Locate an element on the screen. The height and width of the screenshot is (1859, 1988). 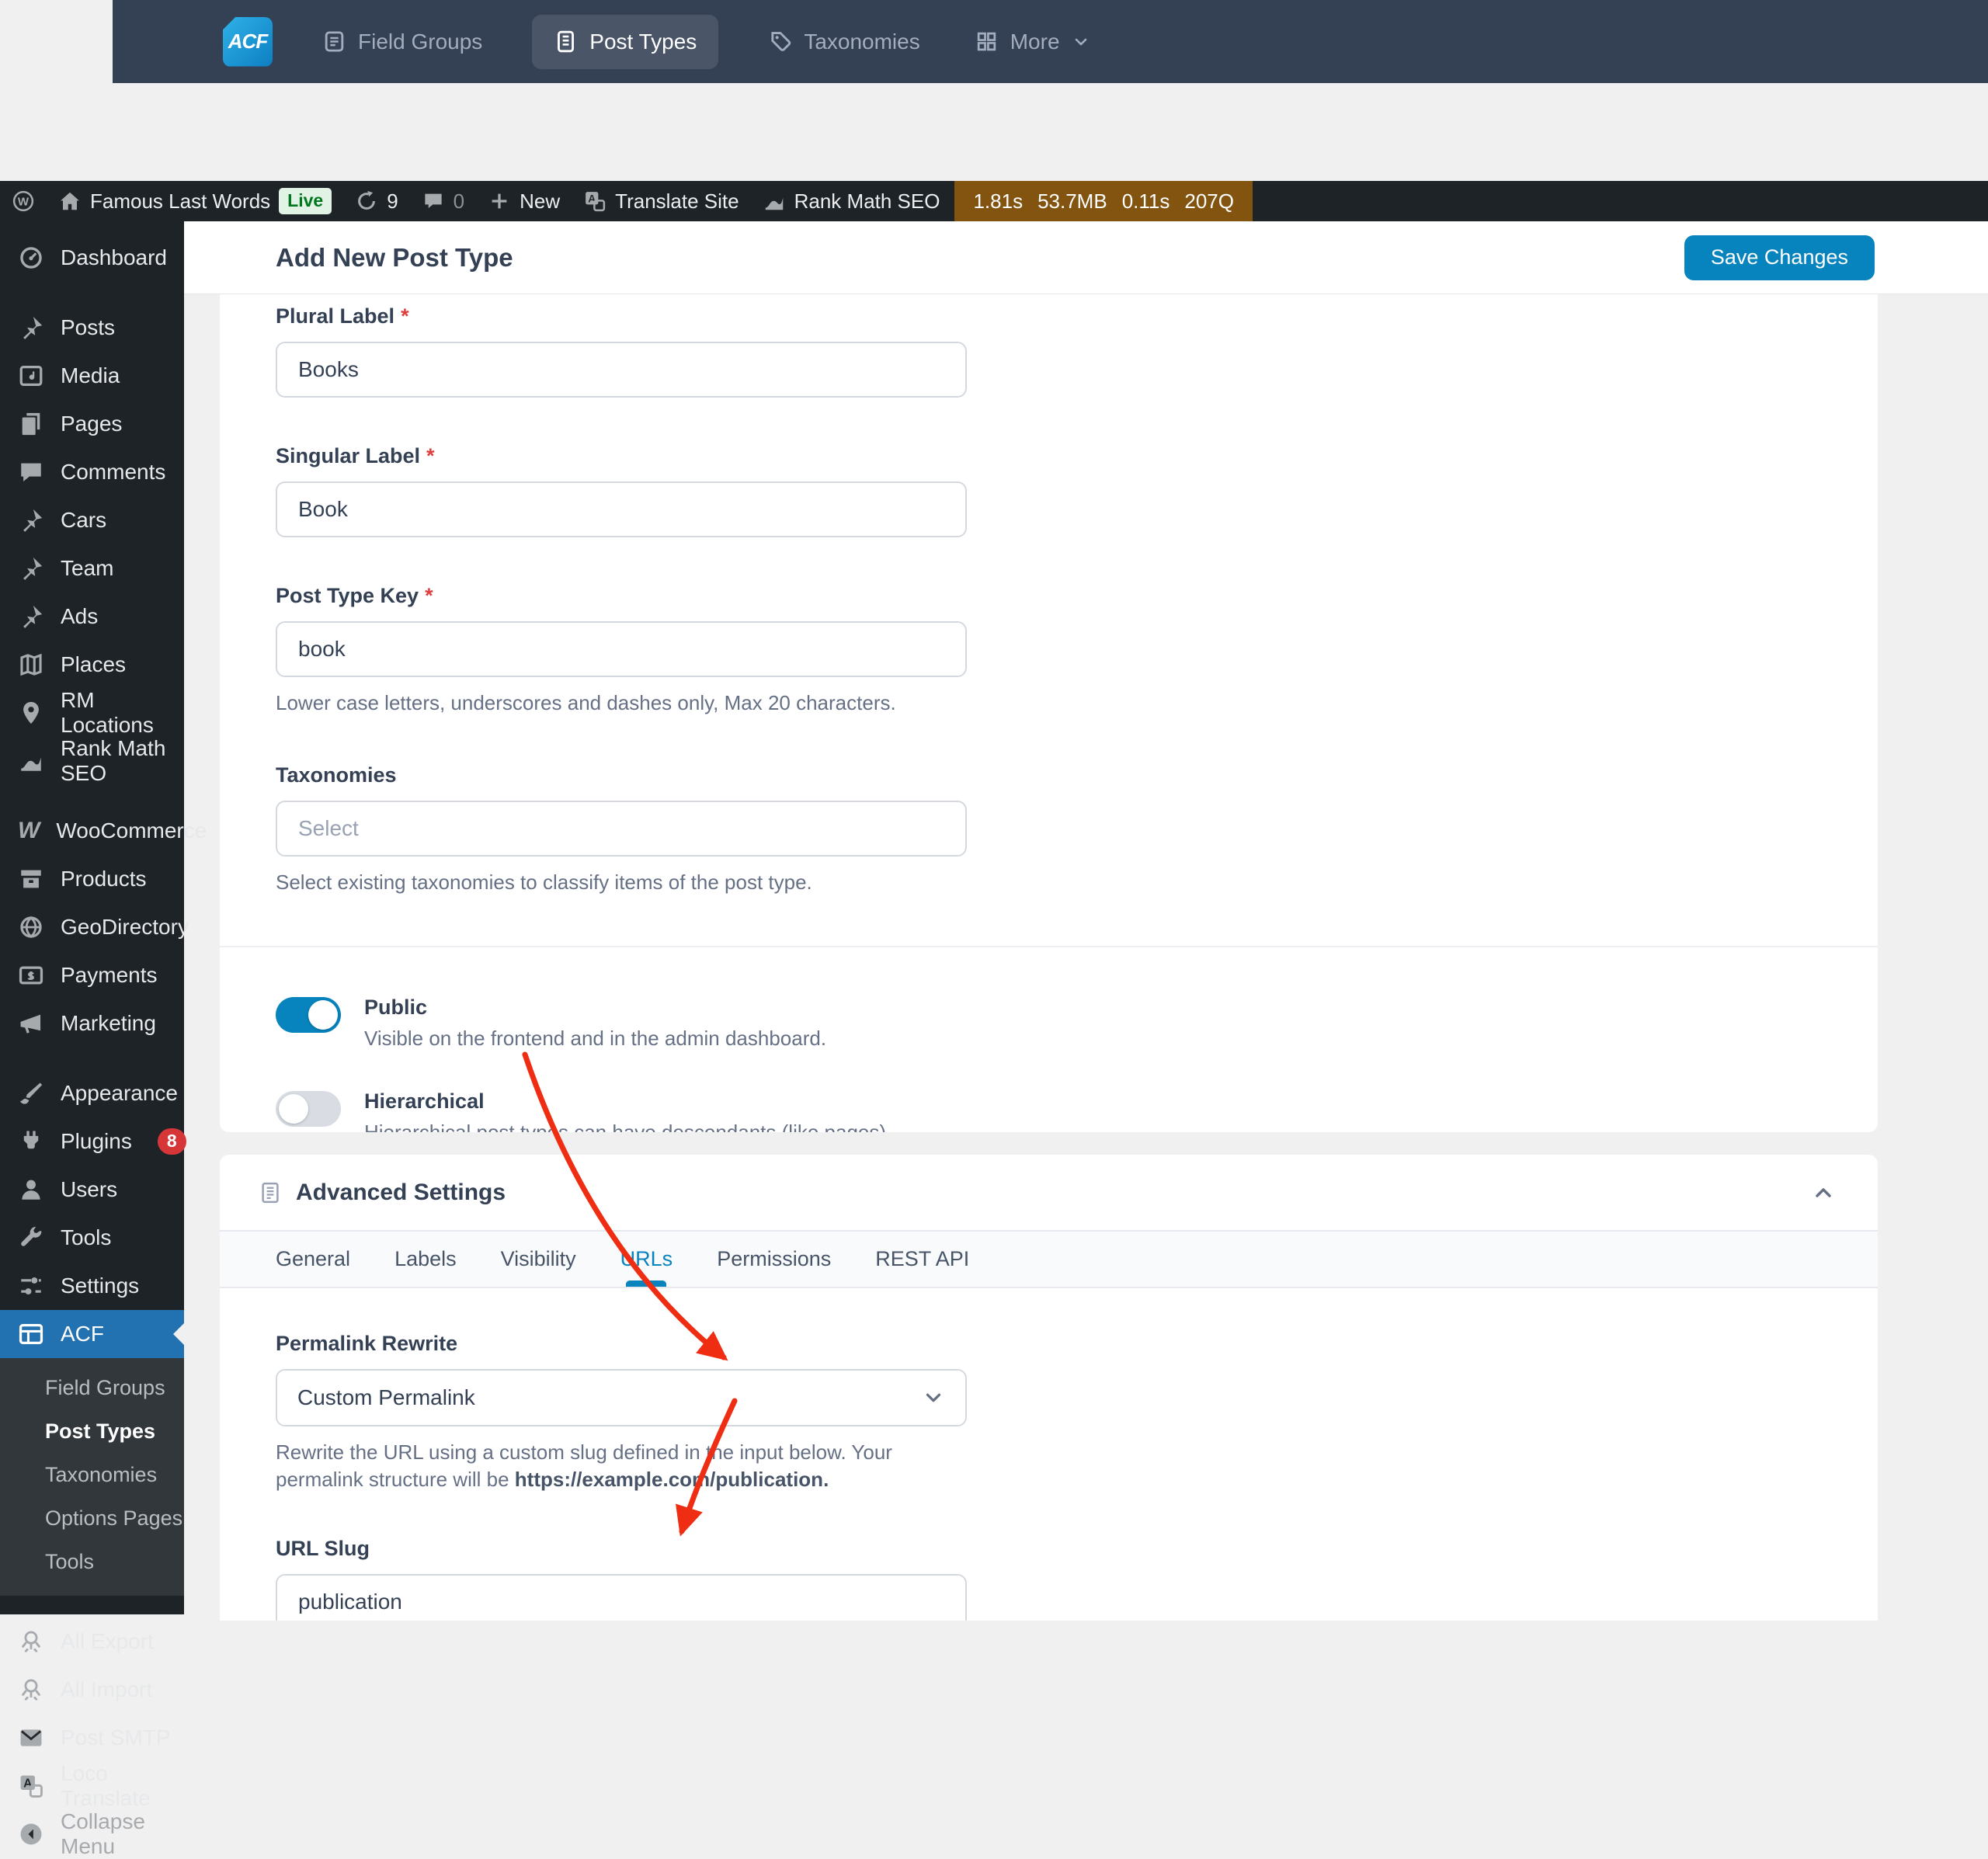
chart-icon is located at coordinates (31, 761).